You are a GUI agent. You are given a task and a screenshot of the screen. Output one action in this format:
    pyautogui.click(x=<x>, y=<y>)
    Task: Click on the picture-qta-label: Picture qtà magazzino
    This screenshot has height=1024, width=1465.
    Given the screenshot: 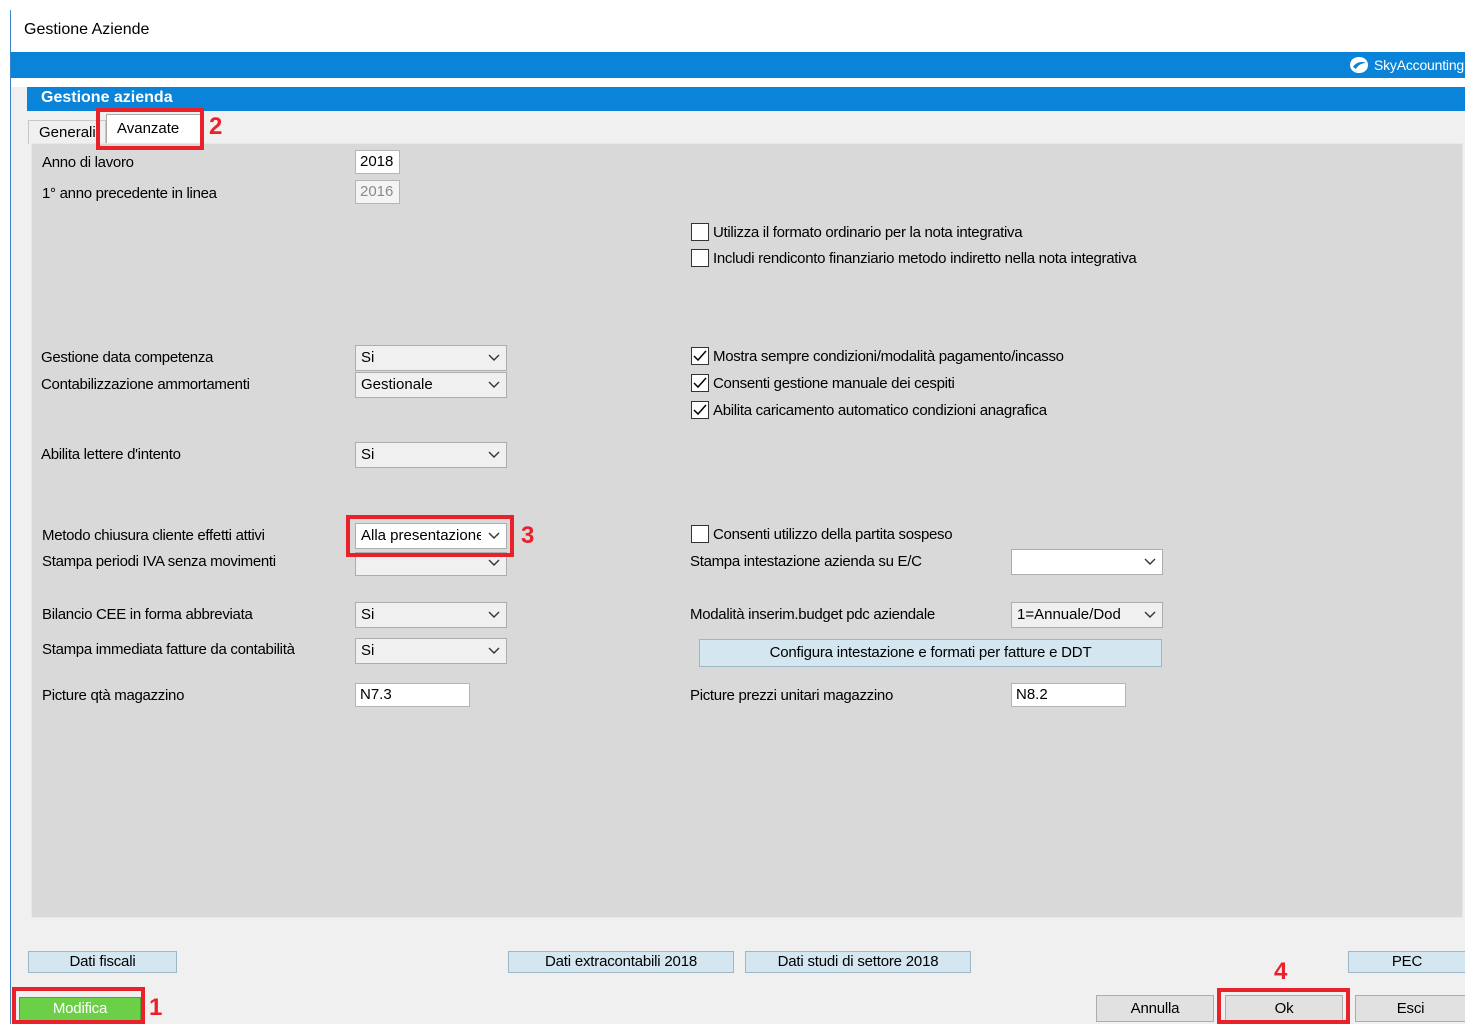 What is the action you would take?
    pyautogui.click(x=113, y=695)
    